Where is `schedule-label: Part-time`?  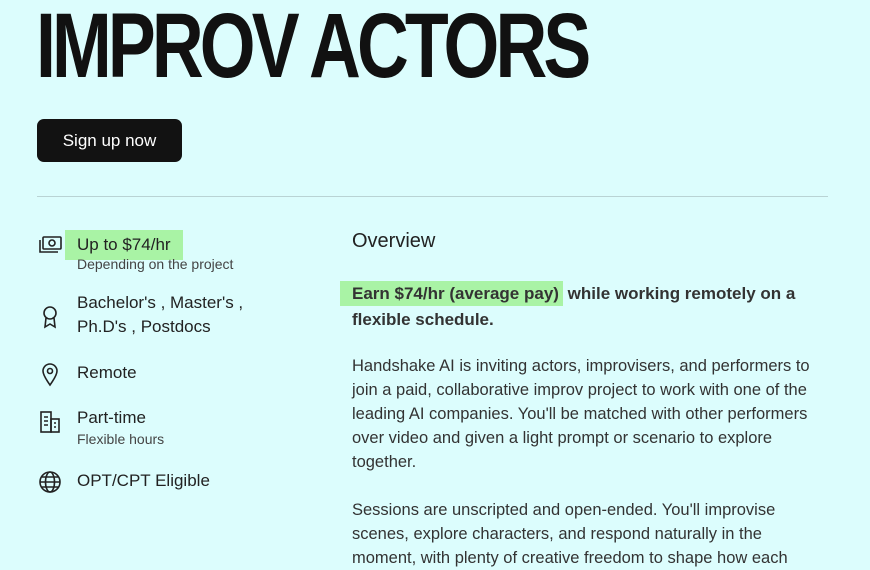 schedule-label: Part-time is located at coordinates (111, 417).